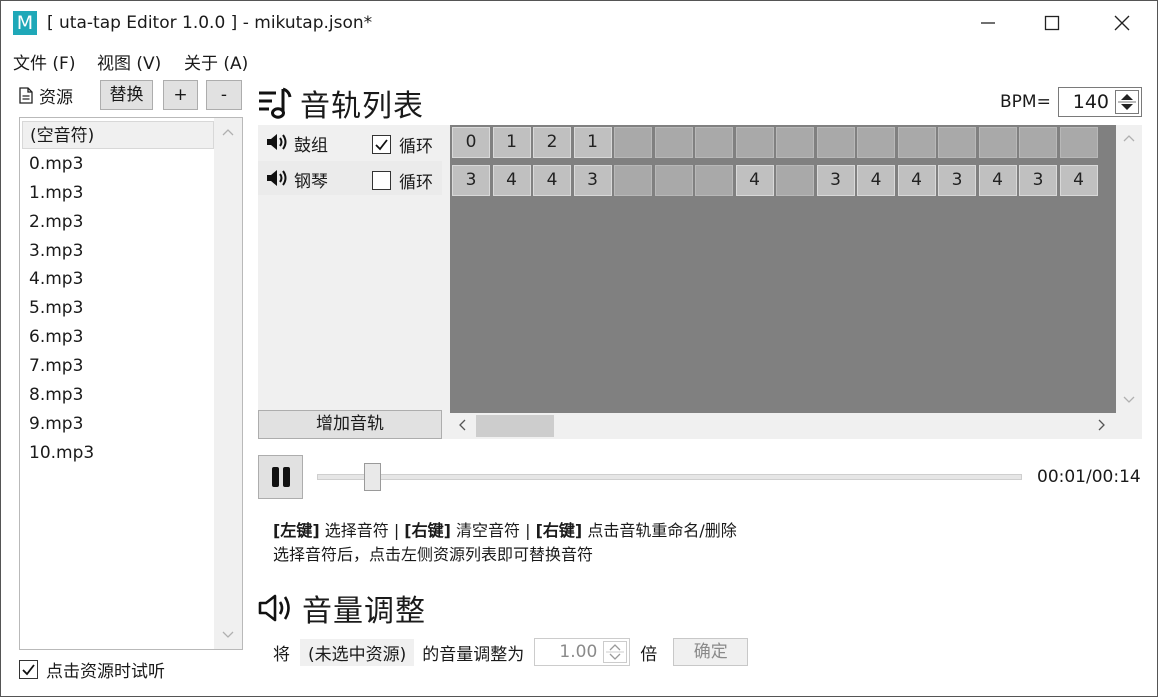 The image size is (1158, 697). I want to click on chevron-right-icon, so click(1102, 425).